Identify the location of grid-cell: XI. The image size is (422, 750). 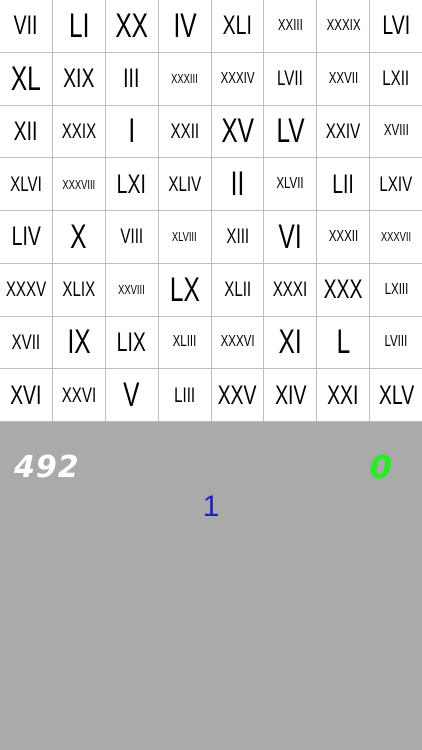
(290, 342).